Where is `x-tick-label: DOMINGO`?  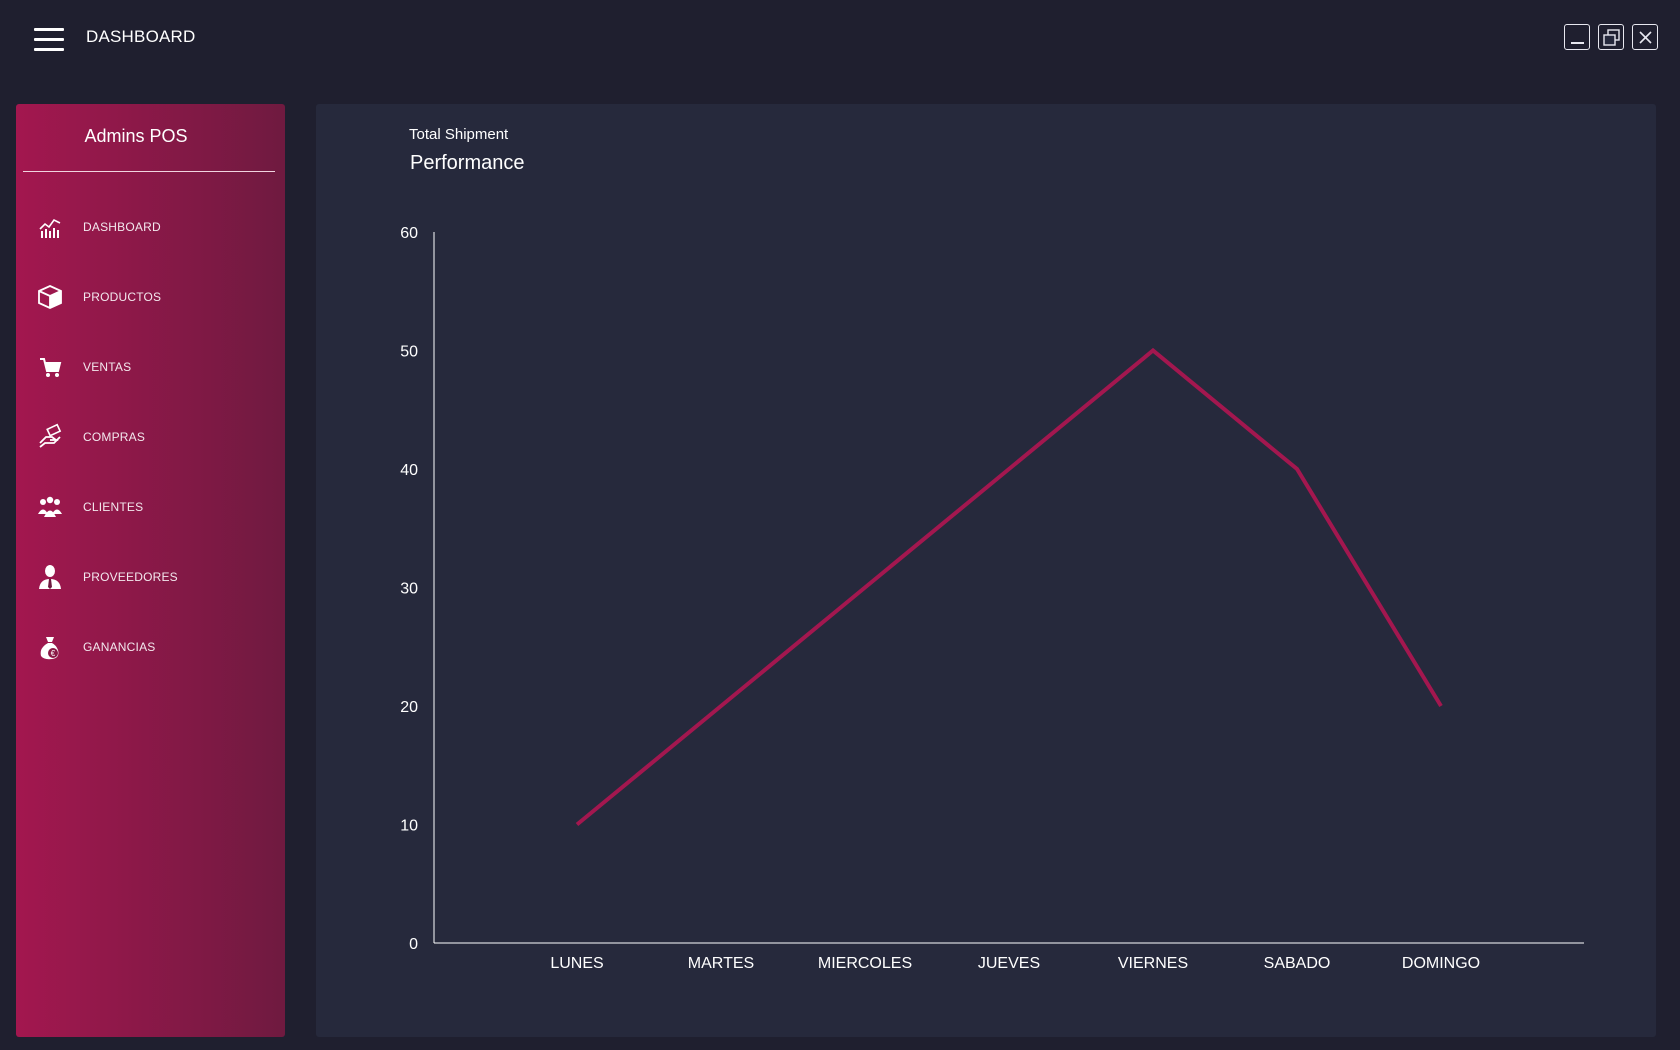
x-tick-label: DOMINGO is located at coordinates (1441, 963).